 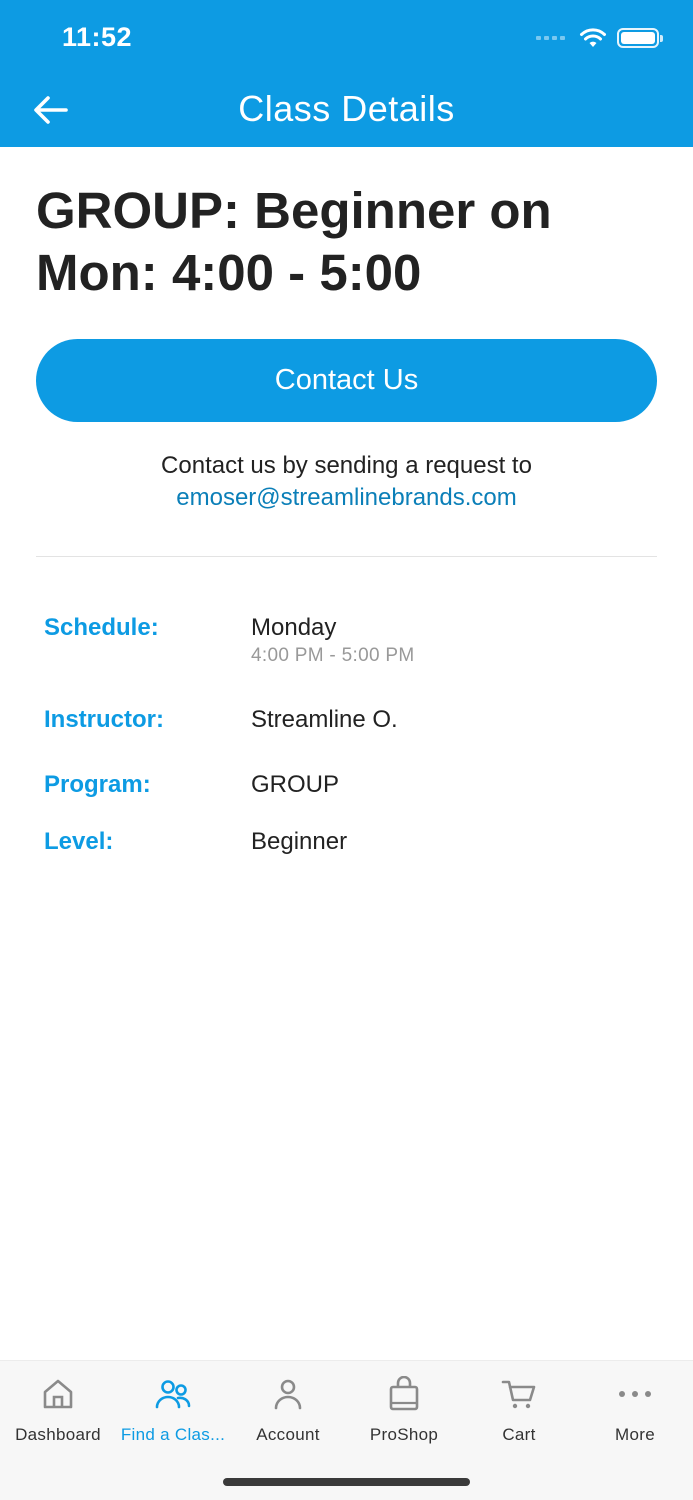 What do you see at coordinates (79, 841) in the screenshot?
I see `level-label: Level:` at bounding box center [79, 841].